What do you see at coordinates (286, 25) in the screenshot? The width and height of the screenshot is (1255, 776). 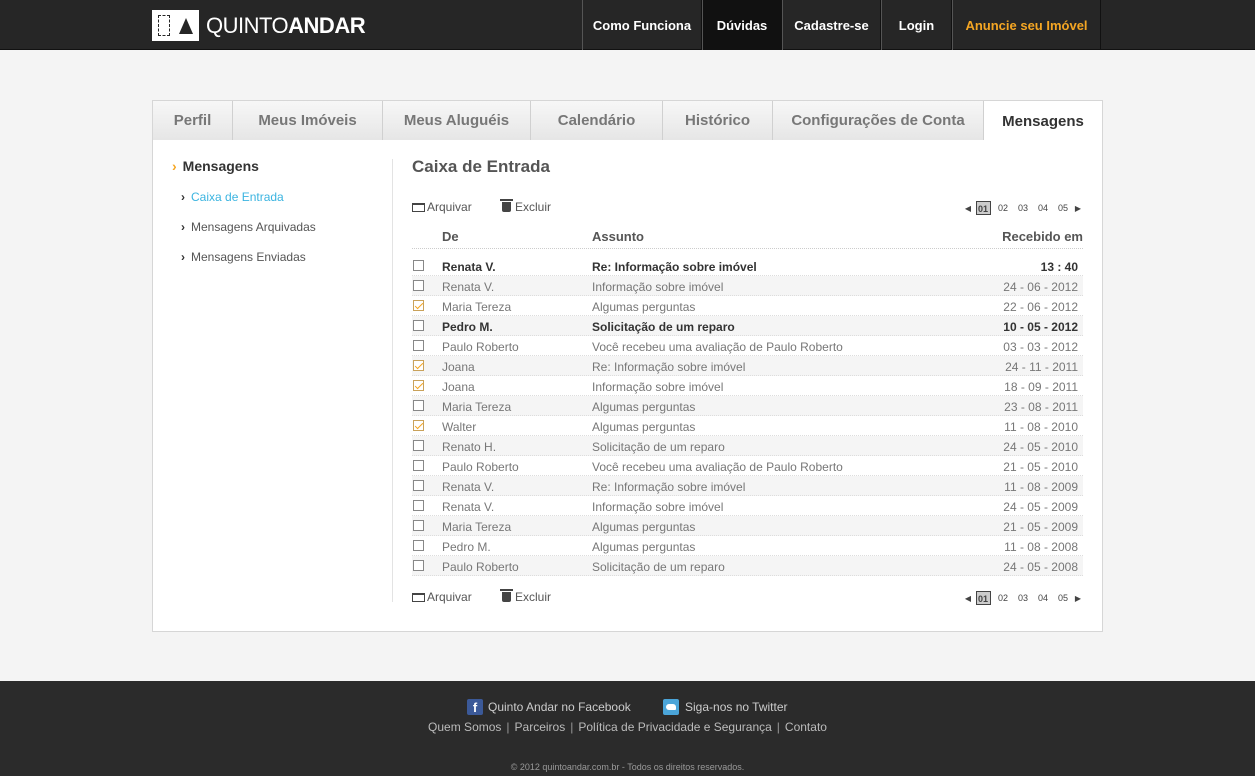 I see `logo-text: QUINTOANDAR` at bounding box center [286, 25].